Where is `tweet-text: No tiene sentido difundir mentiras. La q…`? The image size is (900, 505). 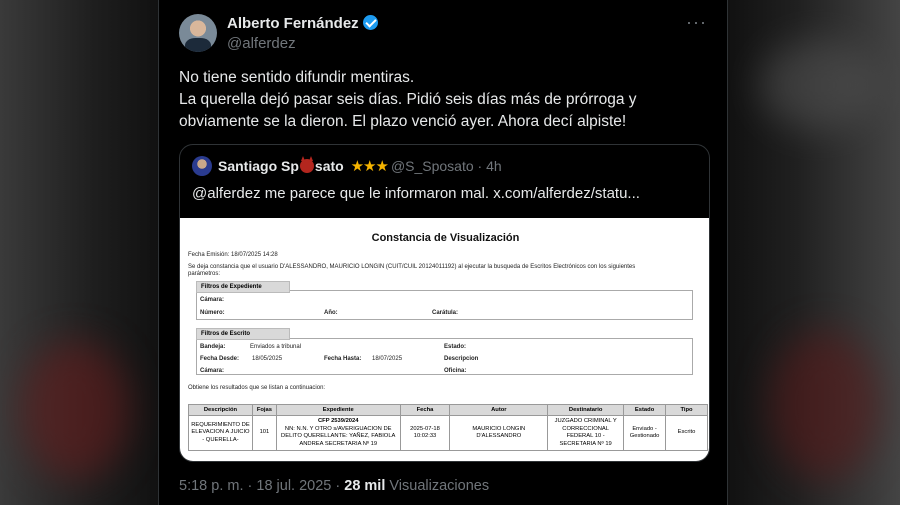
tweet-text: No tiene sentido difundir mentiras. La q… is located at coordinates (444, 100).